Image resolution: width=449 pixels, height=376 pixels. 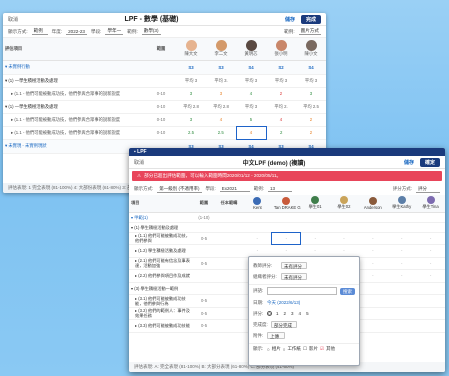 I want to click on popup-comment-input, so click(x=302, y=291).